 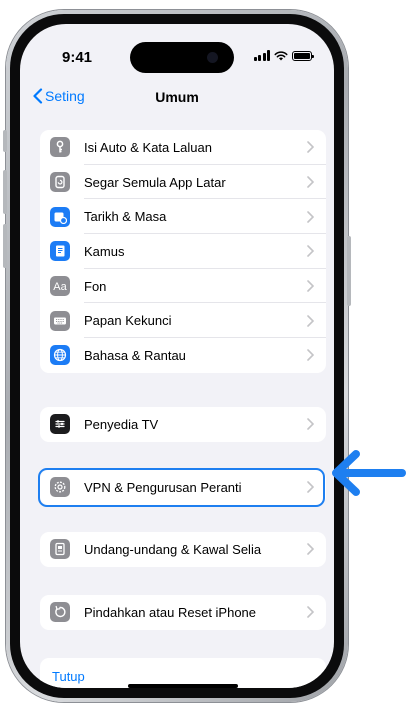 I want to click on row-label: Kamus, so click(x=104, y=251).